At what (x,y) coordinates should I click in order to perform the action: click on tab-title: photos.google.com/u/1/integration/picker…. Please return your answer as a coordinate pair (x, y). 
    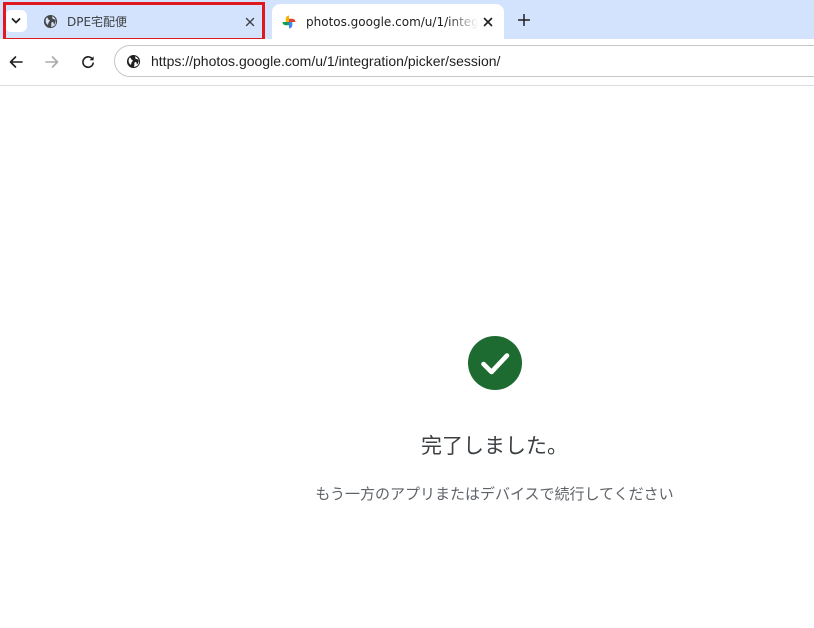
    Looking at the image, I should click on (392, 21).